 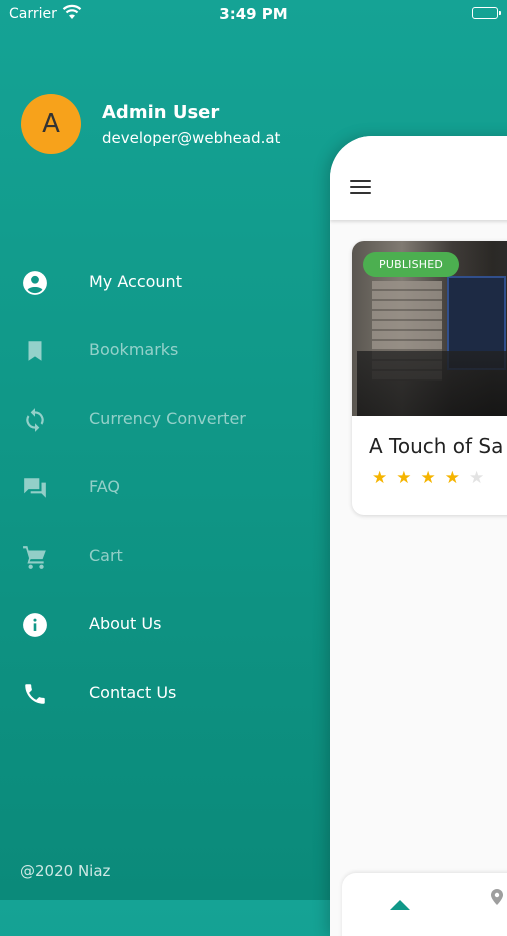 I want to click on menu-item-contact-us: Contact Us, so click(x=160, y=693).